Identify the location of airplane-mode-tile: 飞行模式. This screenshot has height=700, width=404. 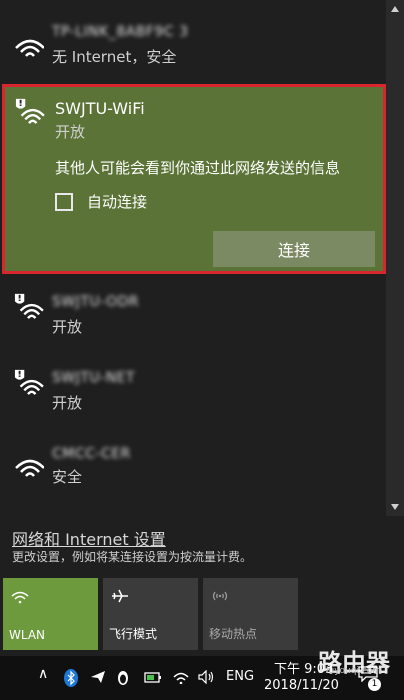
(150, 614).